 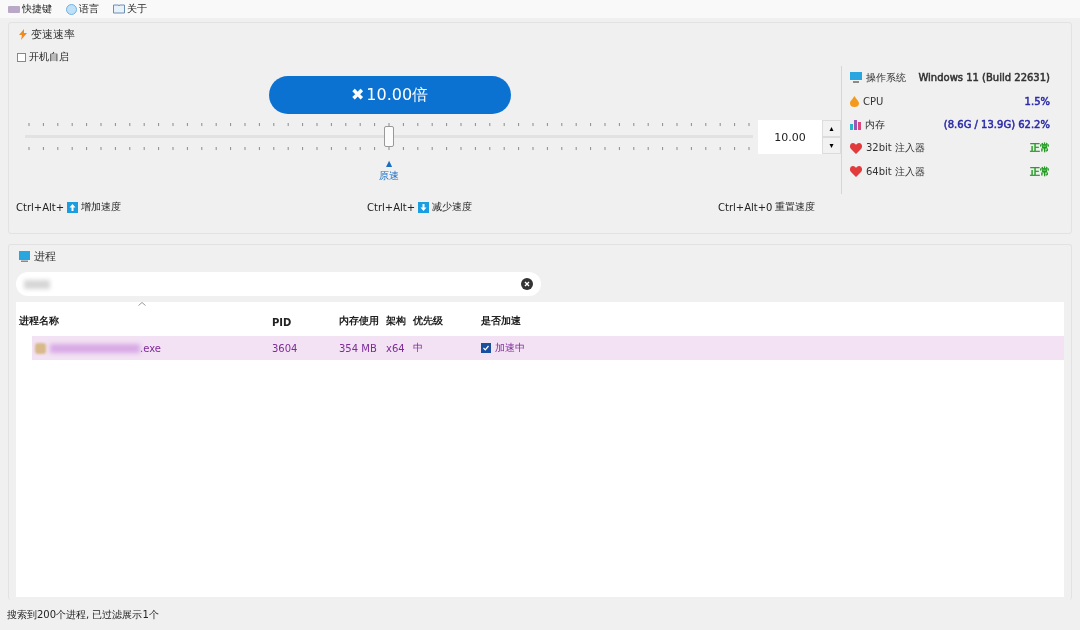 What do you see at coordinates (873, 101) in the screenshot?
I see `info-label: CPU` at bounding box center [873, 101].